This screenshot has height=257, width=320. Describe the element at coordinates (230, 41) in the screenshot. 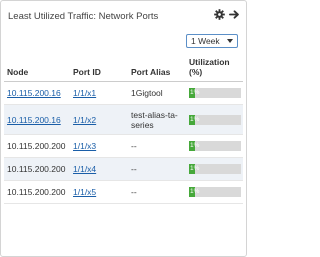

I see `chevron-down-icon` at that location.